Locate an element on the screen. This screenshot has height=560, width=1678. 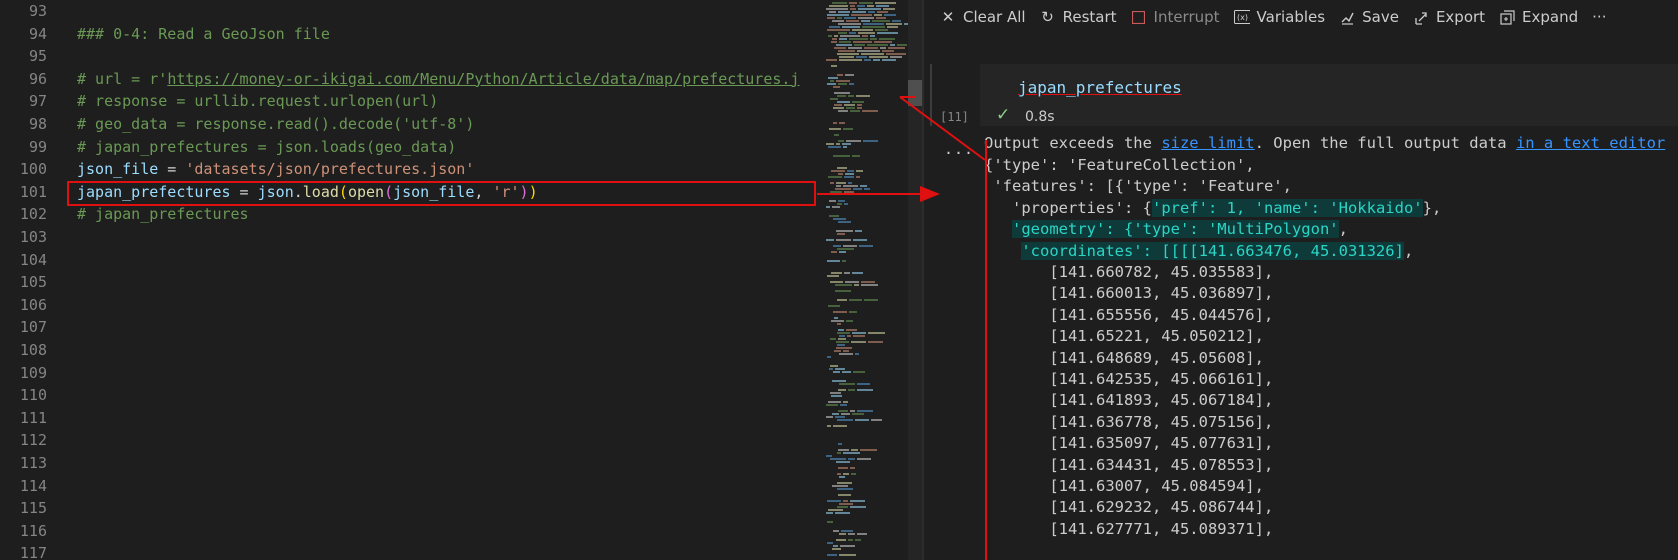
size-limit-link: size limit is located at coordinates (1207, 143).